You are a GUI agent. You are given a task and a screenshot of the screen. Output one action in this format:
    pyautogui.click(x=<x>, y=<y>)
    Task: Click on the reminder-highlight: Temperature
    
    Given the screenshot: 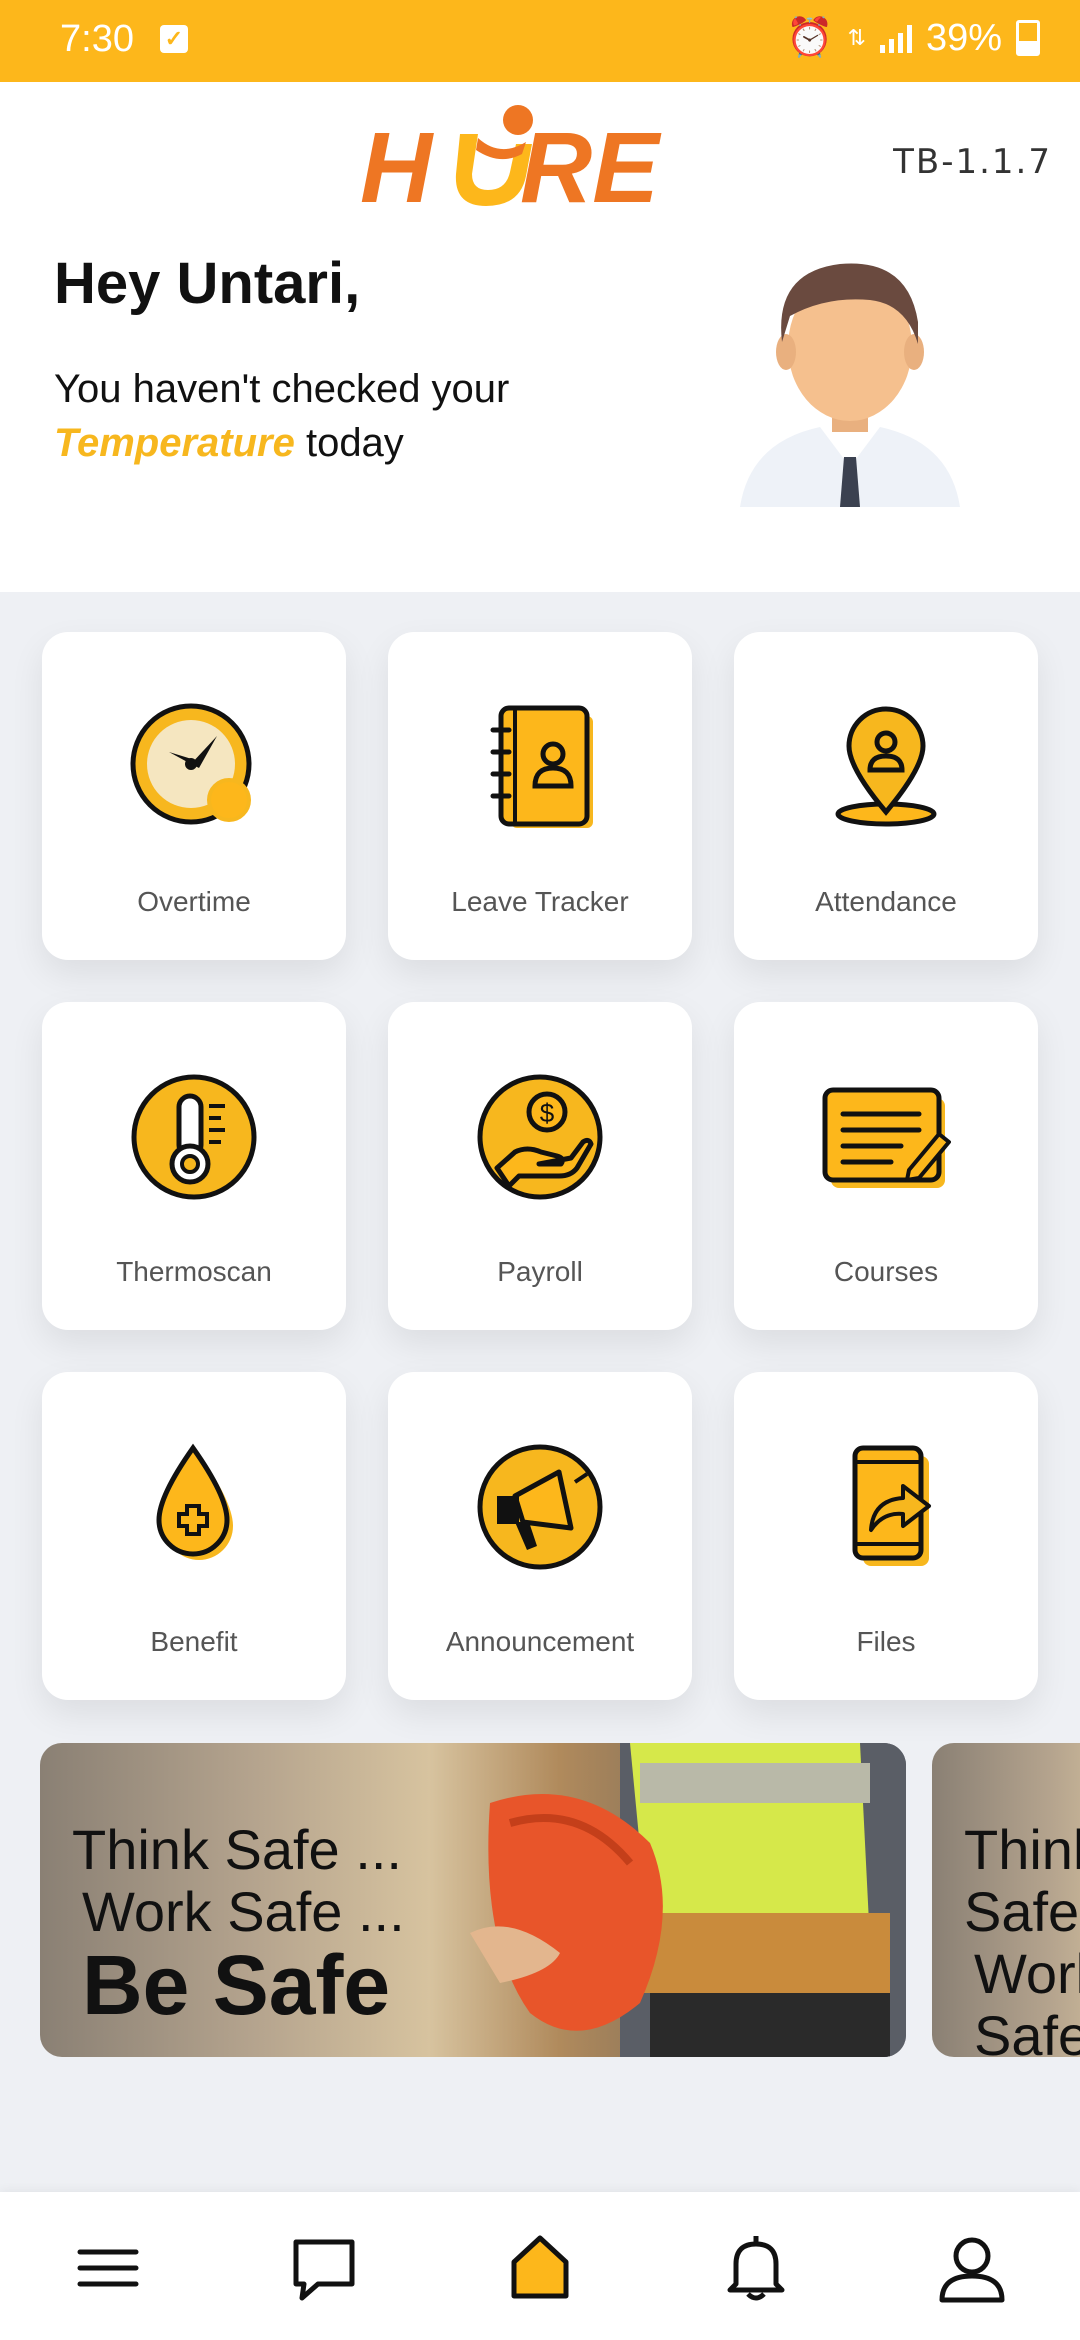 What is the action you would take?
    pyautogui.click(x=174, y=443)
    